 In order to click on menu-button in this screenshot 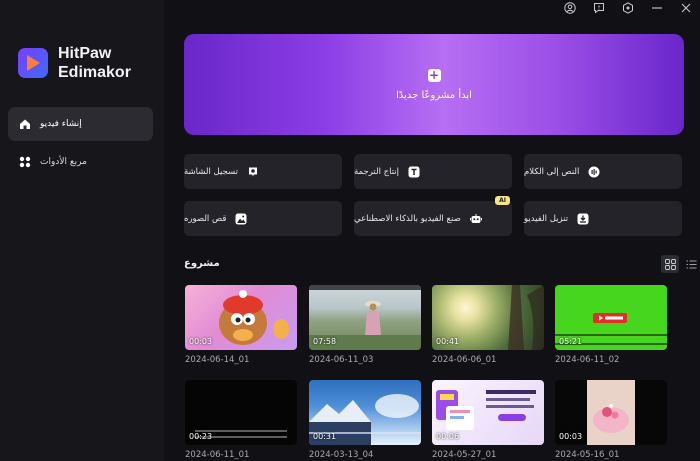, I will do `click(656, 8)`.